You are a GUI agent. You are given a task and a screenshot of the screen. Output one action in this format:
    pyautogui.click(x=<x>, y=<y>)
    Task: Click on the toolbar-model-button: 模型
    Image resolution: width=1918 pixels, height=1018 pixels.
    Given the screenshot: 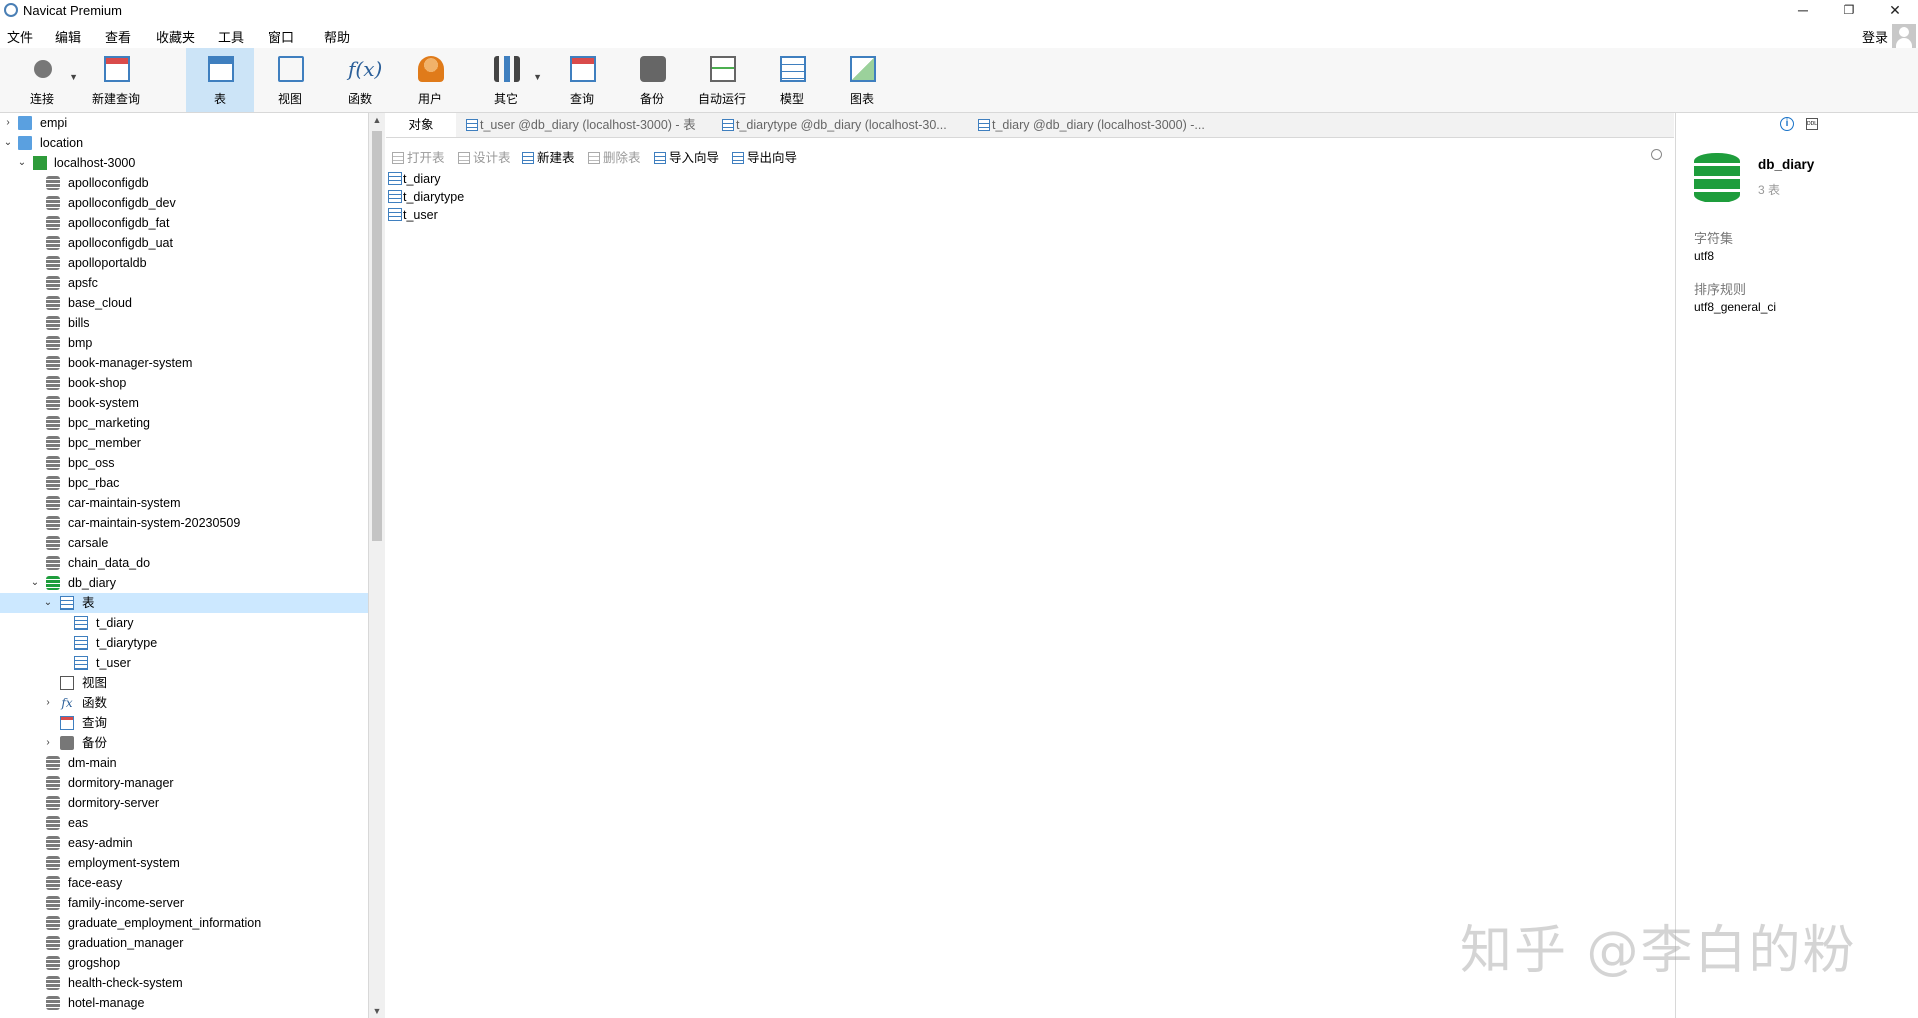 What is the action you would take?
    pyautogui.click(x=792, y=80)
    